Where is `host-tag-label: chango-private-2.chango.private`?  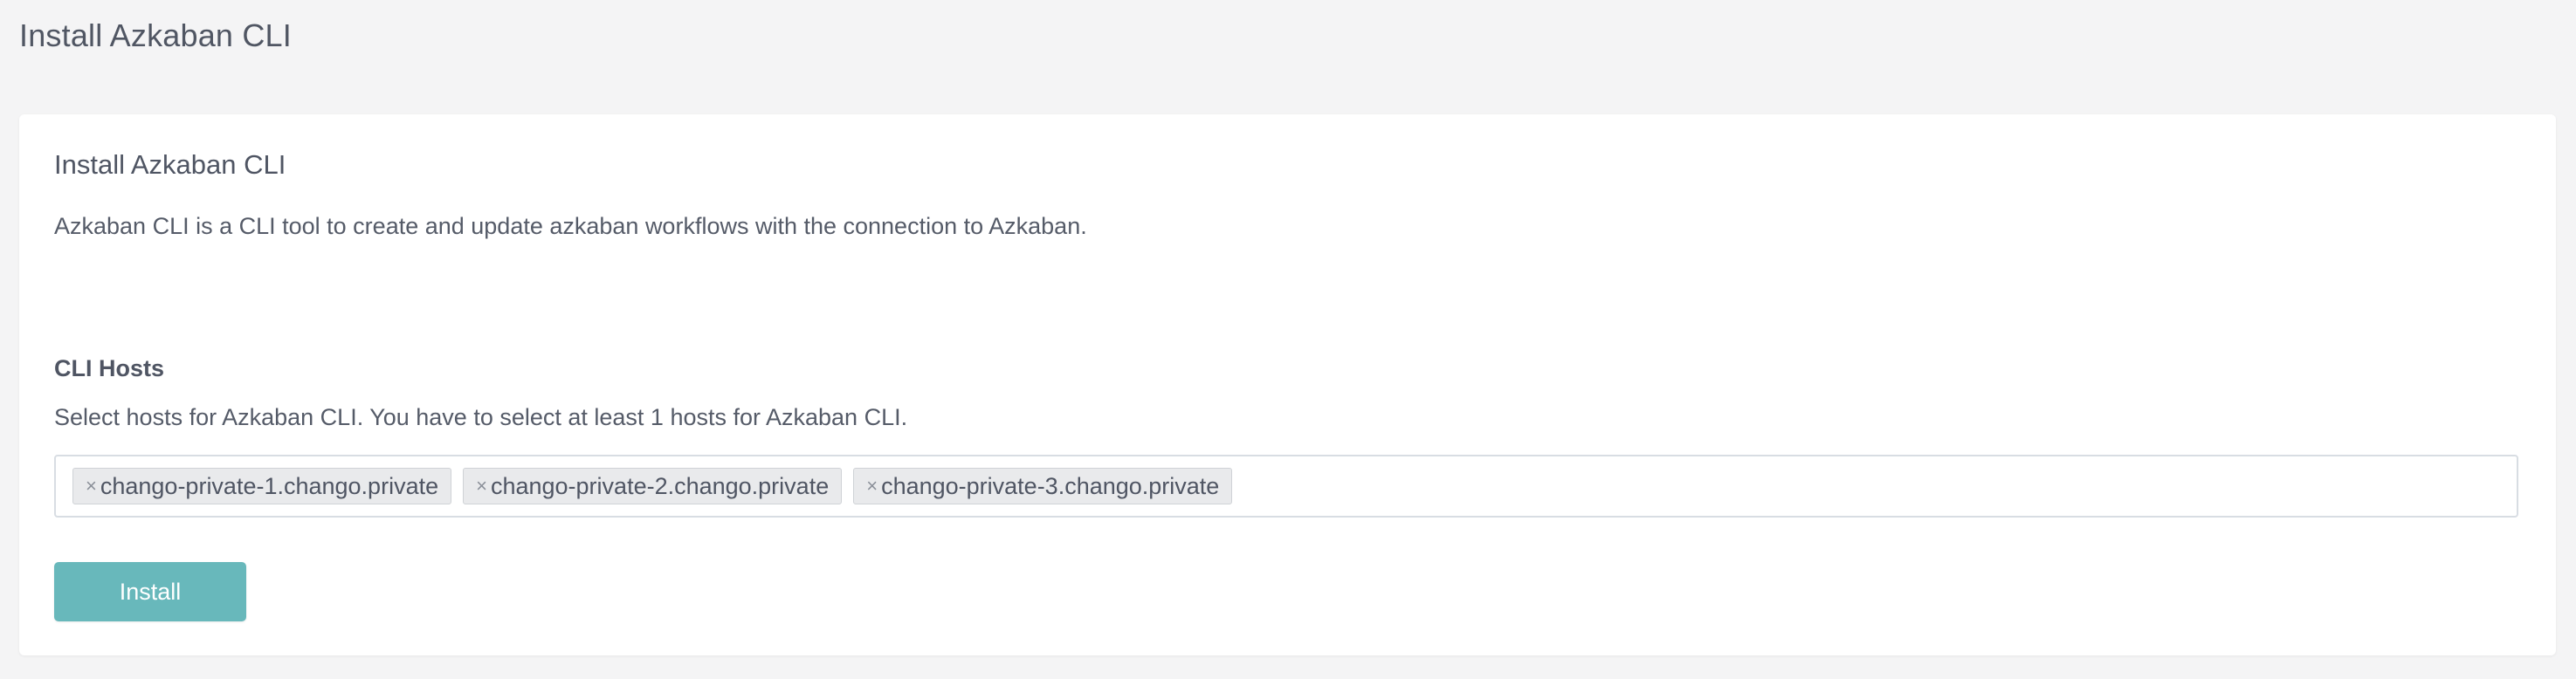
host-tag-label: chango-private-2.chango.private is located at coordinates (660, 485).